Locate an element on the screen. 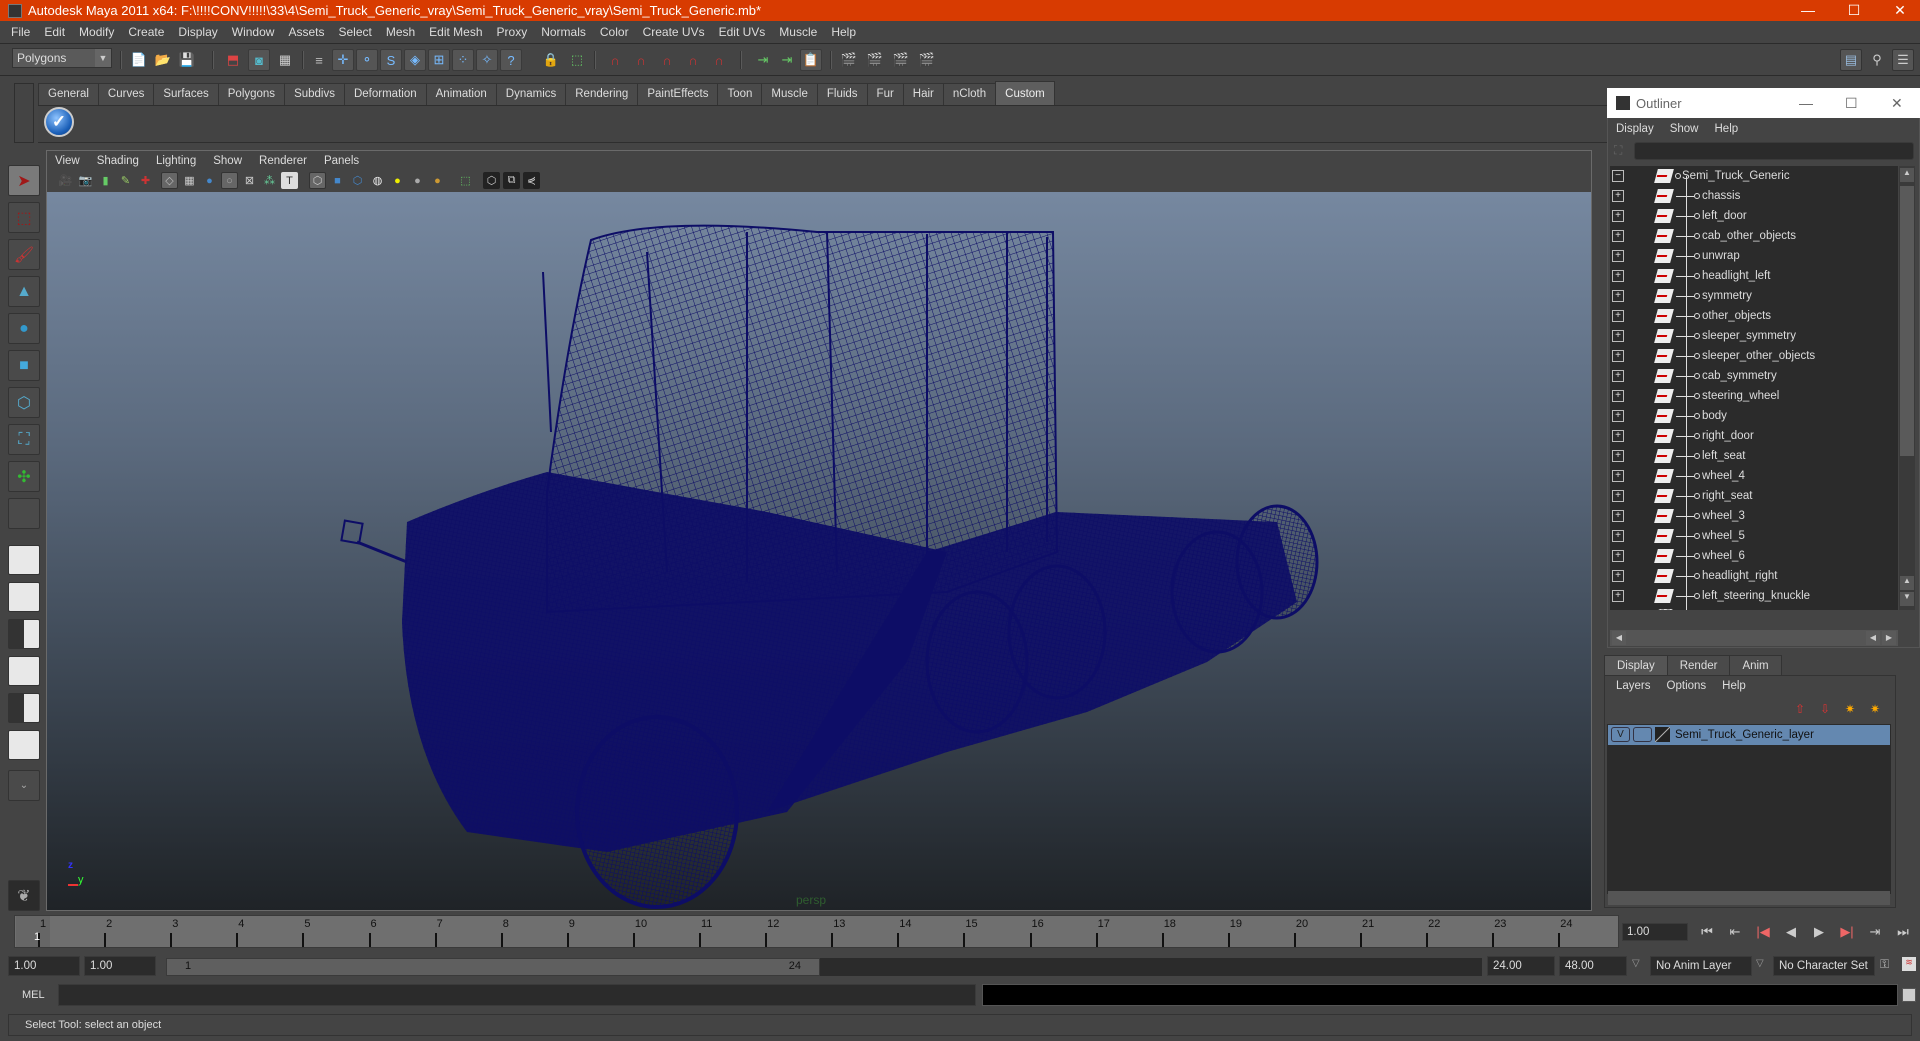 The width and height of the screenshot is (1920, 1041). scroll-down-icon: ▼ is located at coordinates (1907, 599).